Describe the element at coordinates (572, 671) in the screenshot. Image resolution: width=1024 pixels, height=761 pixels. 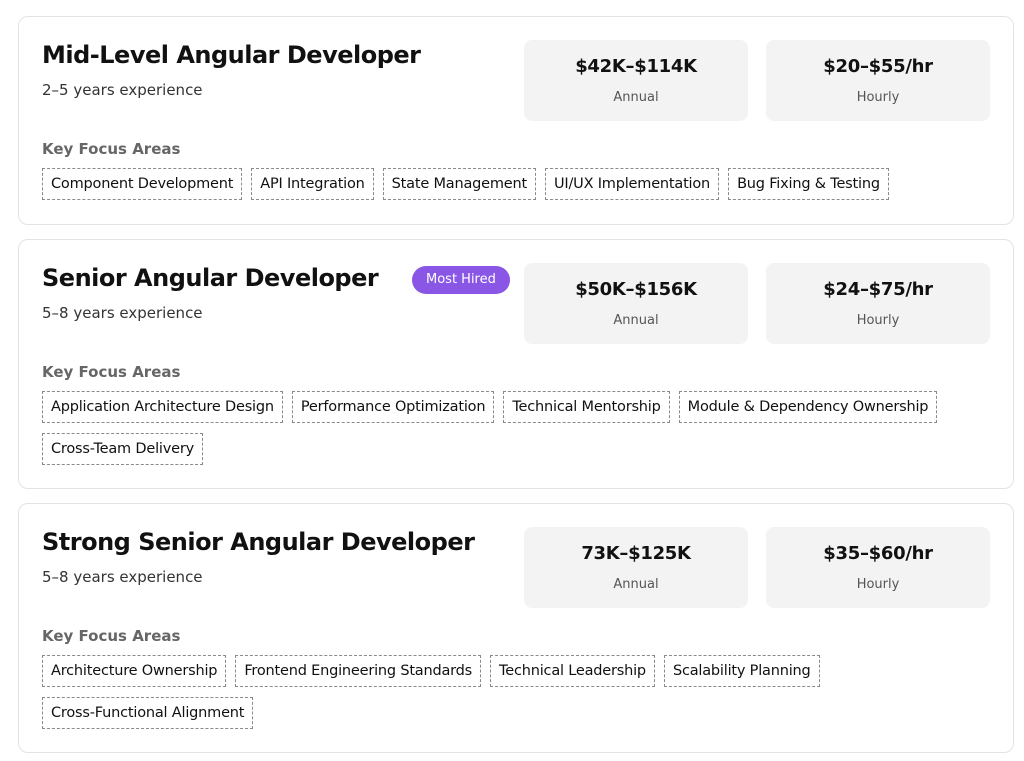
I see `focus-tag: Technical Leadership` at that location.